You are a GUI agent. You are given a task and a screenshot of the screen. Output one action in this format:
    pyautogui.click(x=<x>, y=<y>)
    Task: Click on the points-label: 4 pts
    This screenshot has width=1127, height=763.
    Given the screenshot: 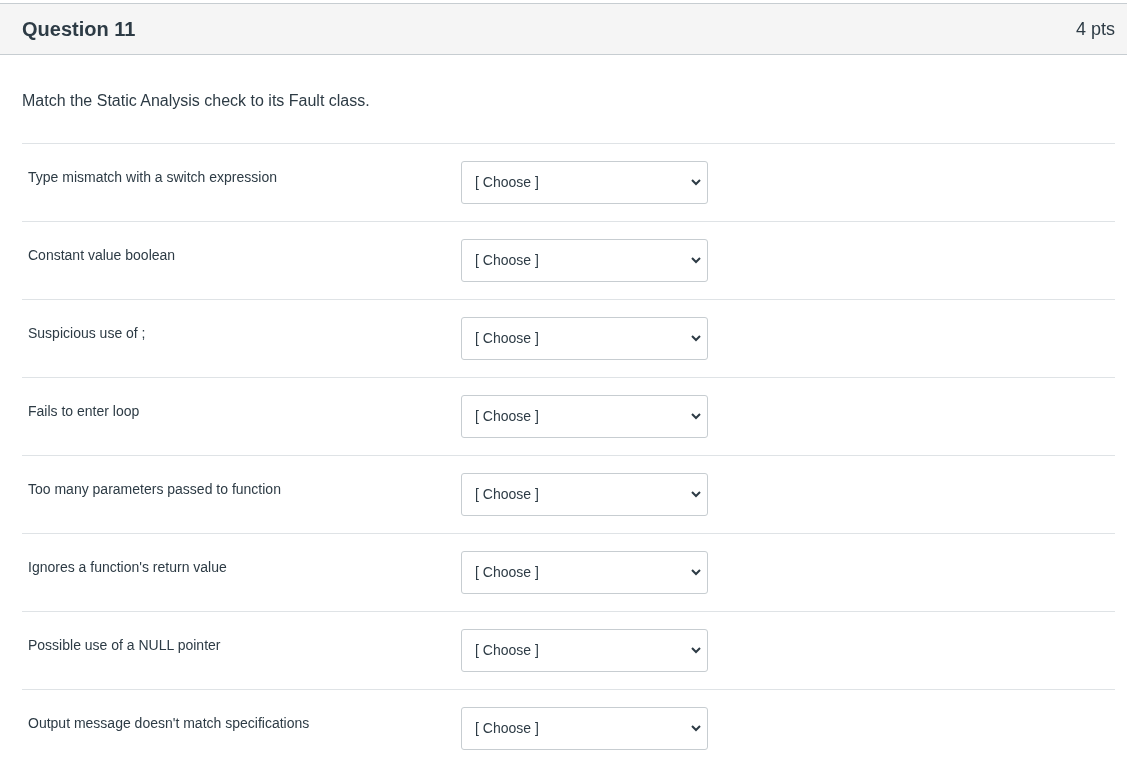 What is the action you would take?
    pyautogui.click(x=1095, y=29)
    